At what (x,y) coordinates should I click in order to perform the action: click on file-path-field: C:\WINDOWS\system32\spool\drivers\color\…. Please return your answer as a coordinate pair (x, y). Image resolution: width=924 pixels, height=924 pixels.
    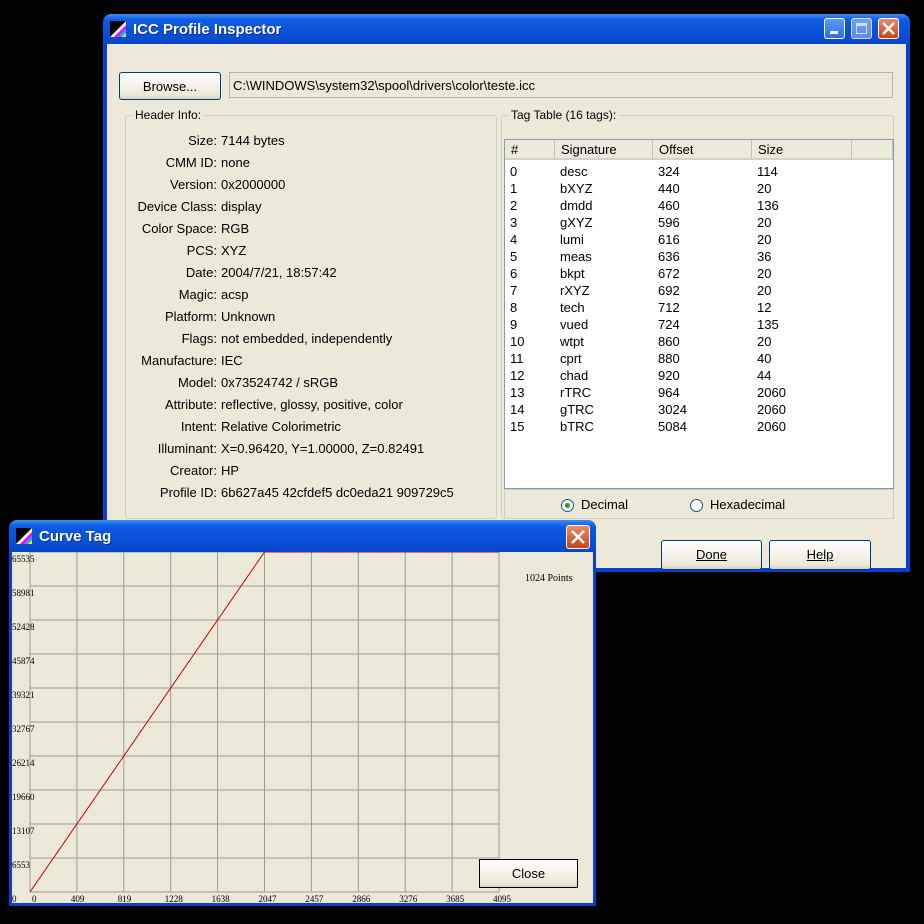
    Looking at the image, I should click on (561, 85).